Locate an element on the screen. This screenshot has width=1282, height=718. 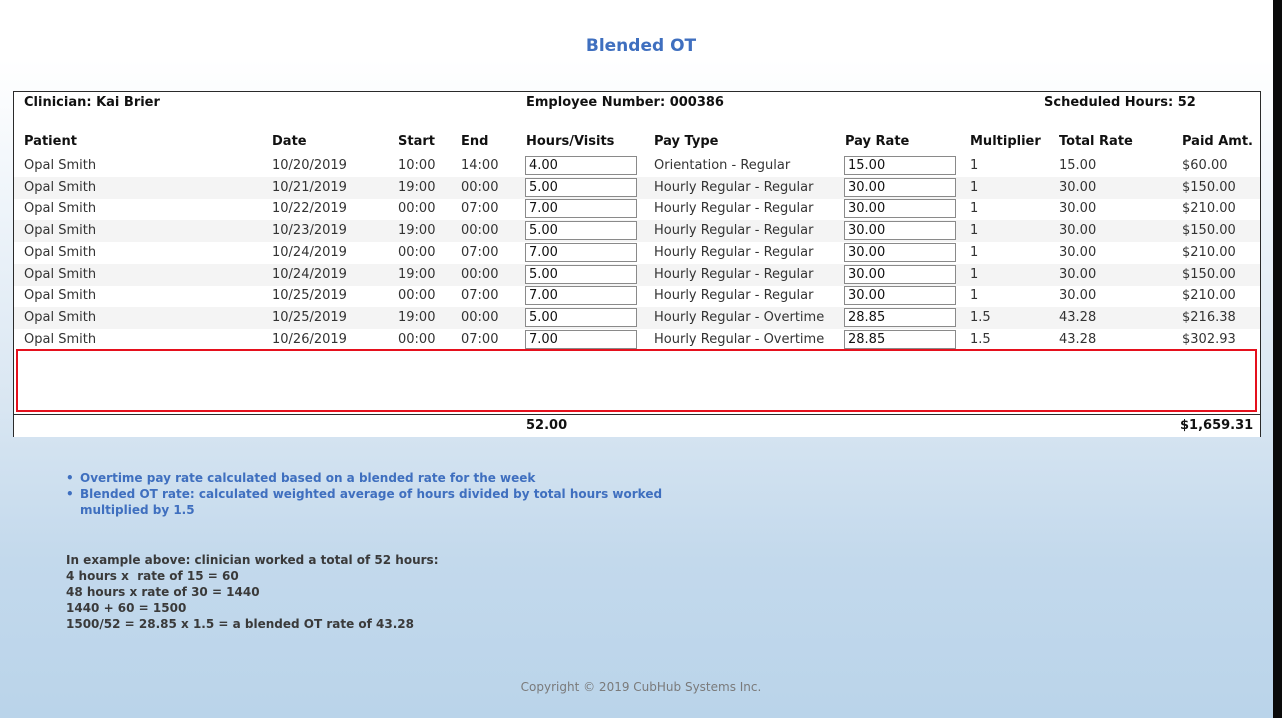
cell-start: 10:00 is located at coordinates (417, 165).